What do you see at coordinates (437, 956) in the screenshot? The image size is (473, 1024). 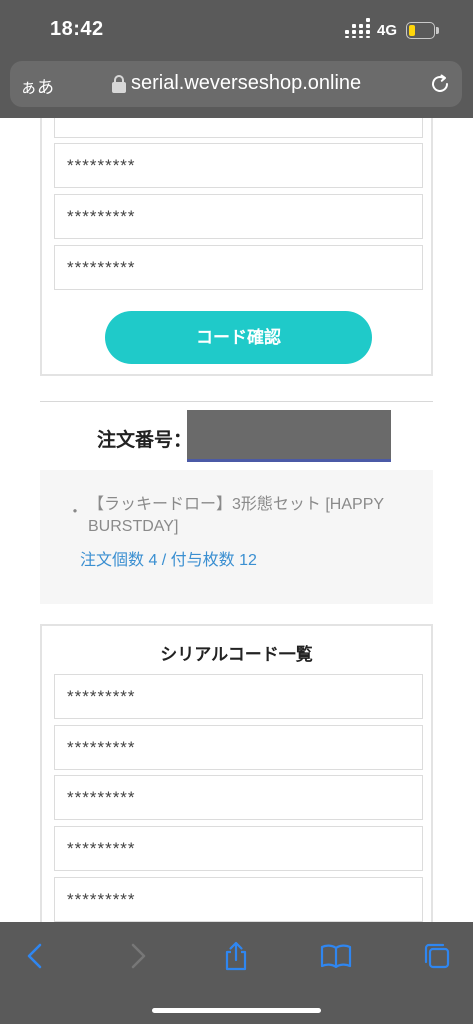 I see `tabs-icon` at bounding box center [437, 956].